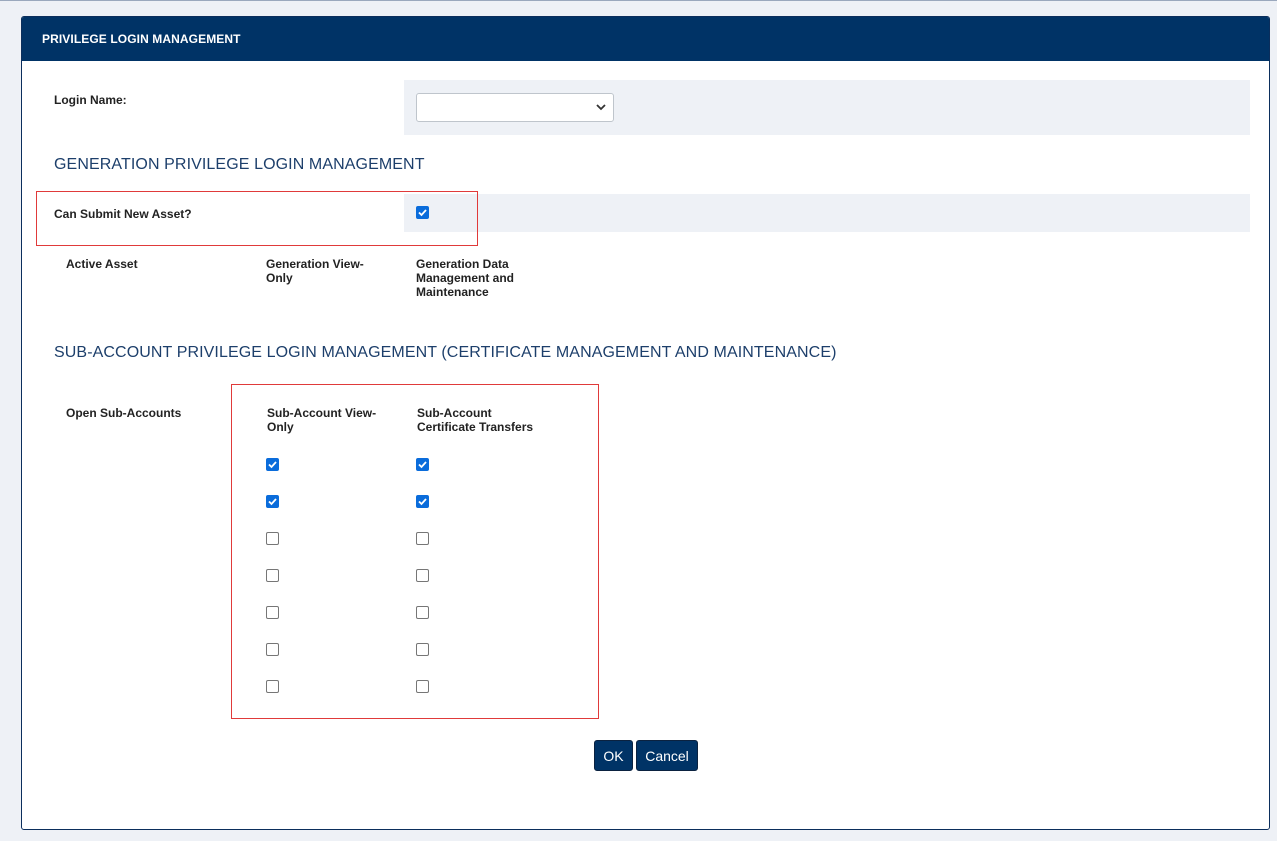  I want to click on top-border, so click(638, 0).